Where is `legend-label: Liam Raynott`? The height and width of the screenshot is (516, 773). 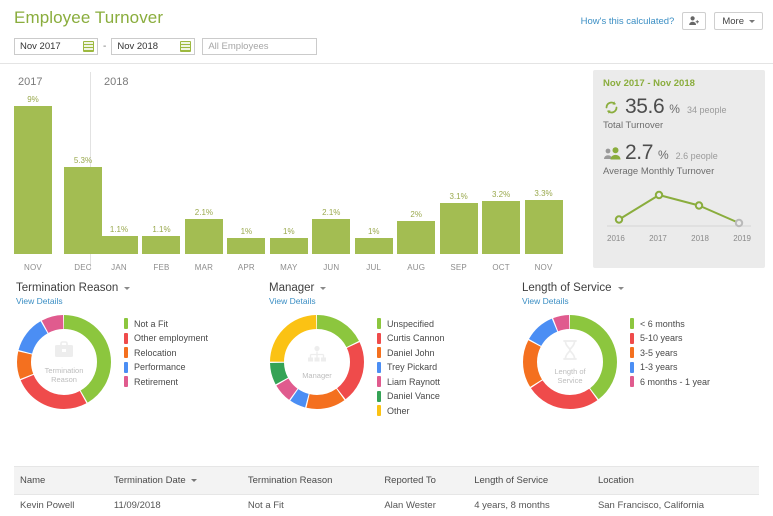
legend-label: Liam Raynott is located at coordinates (414, 381).